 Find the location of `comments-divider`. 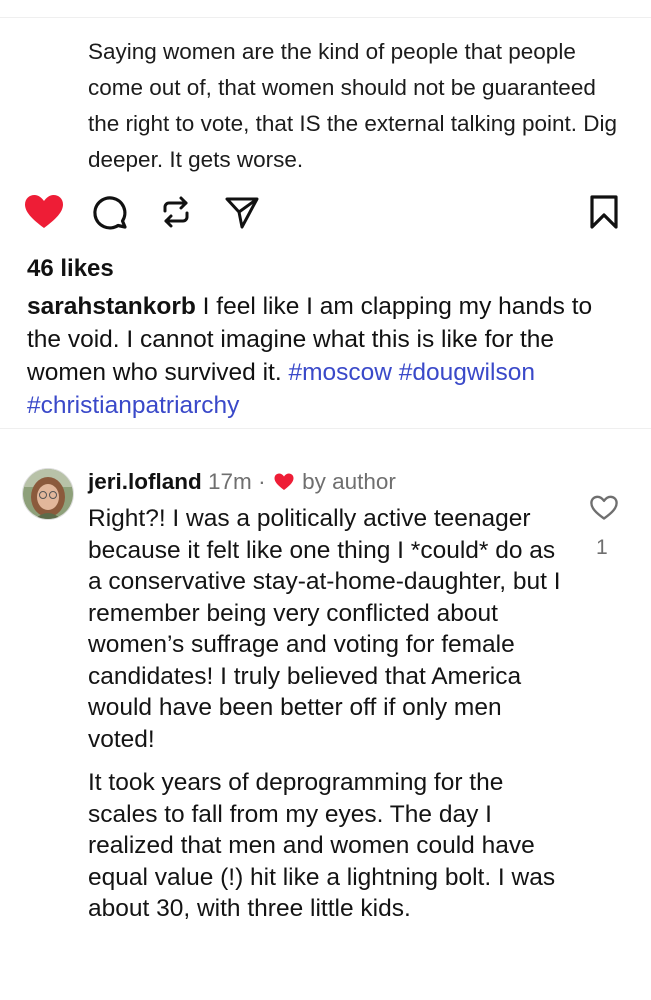

comments-divider is located at coordinates (325, 428).